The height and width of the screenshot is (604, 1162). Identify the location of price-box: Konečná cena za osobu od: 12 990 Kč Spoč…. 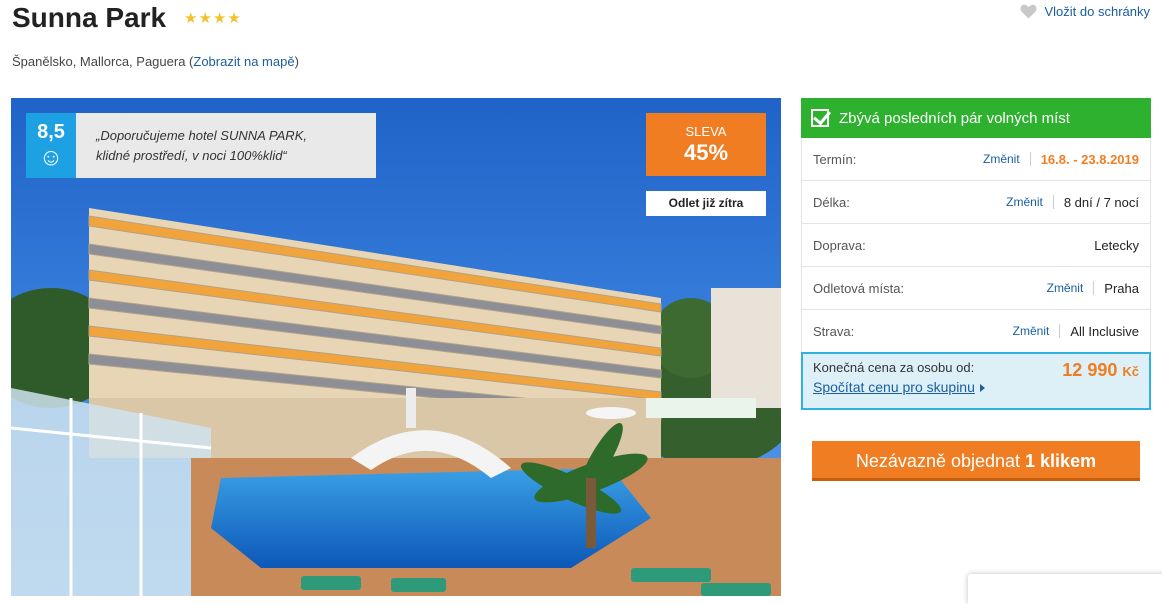
(976, 381).